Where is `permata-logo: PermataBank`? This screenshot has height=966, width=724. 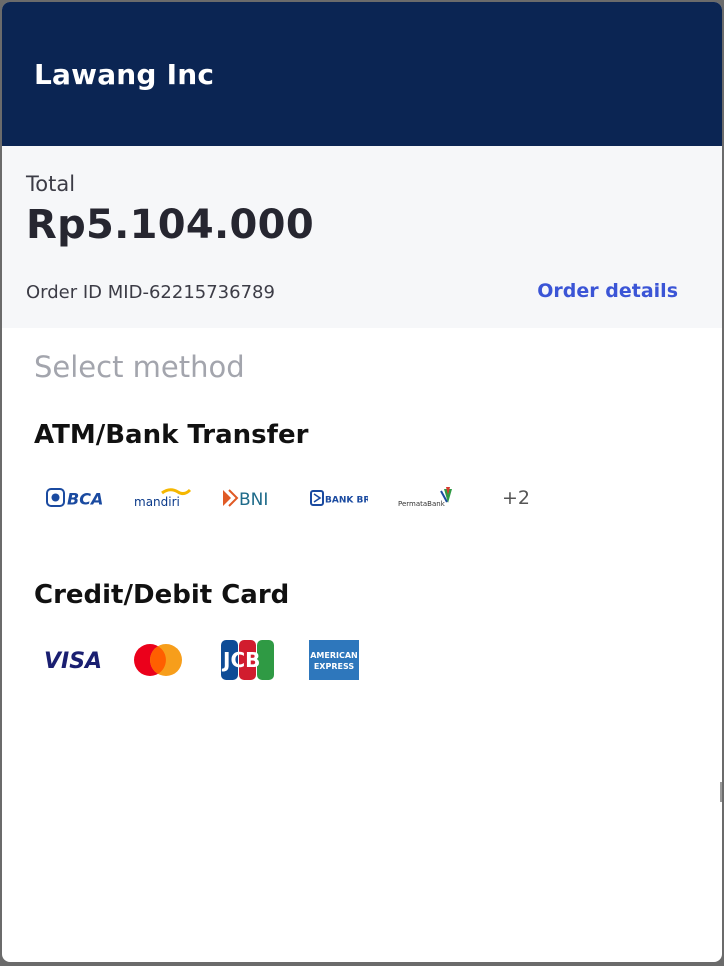
permata-logo: PermataBank is located at coordinates (430, 498).